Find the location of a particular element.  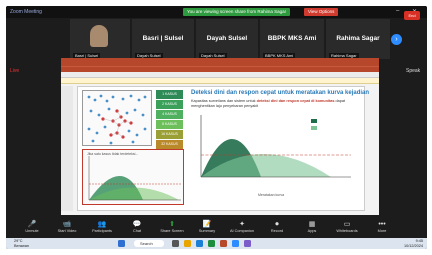

clock-time: 9:45 is located at coordinates (419, 241).